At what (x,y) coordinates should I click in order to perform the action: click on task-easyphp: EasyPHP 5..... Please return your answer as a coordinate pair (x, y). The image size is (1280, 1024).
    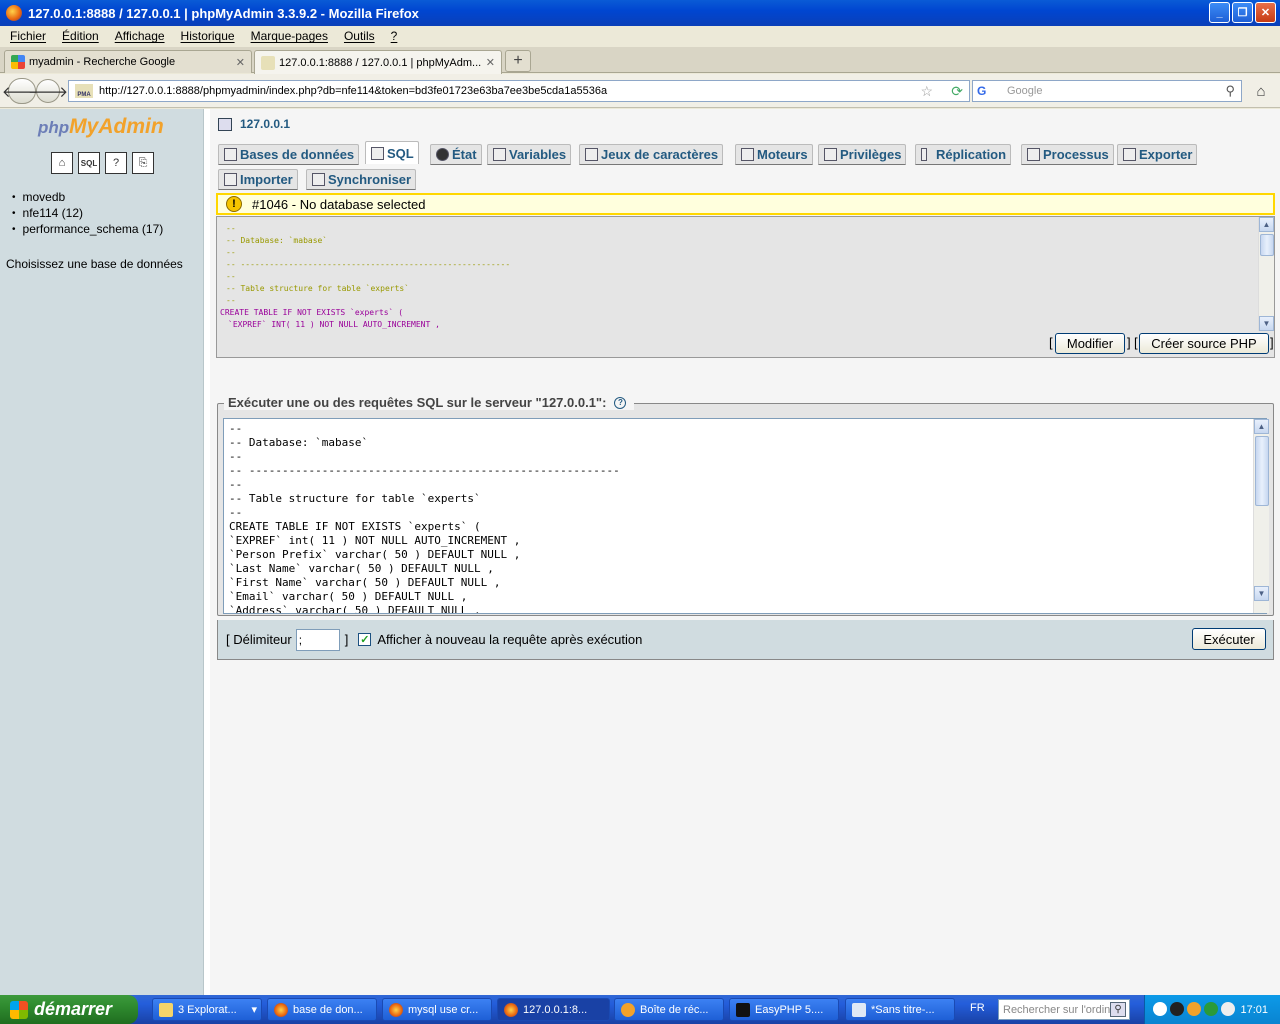
    Looking at the image, I should click on (784, 1009).